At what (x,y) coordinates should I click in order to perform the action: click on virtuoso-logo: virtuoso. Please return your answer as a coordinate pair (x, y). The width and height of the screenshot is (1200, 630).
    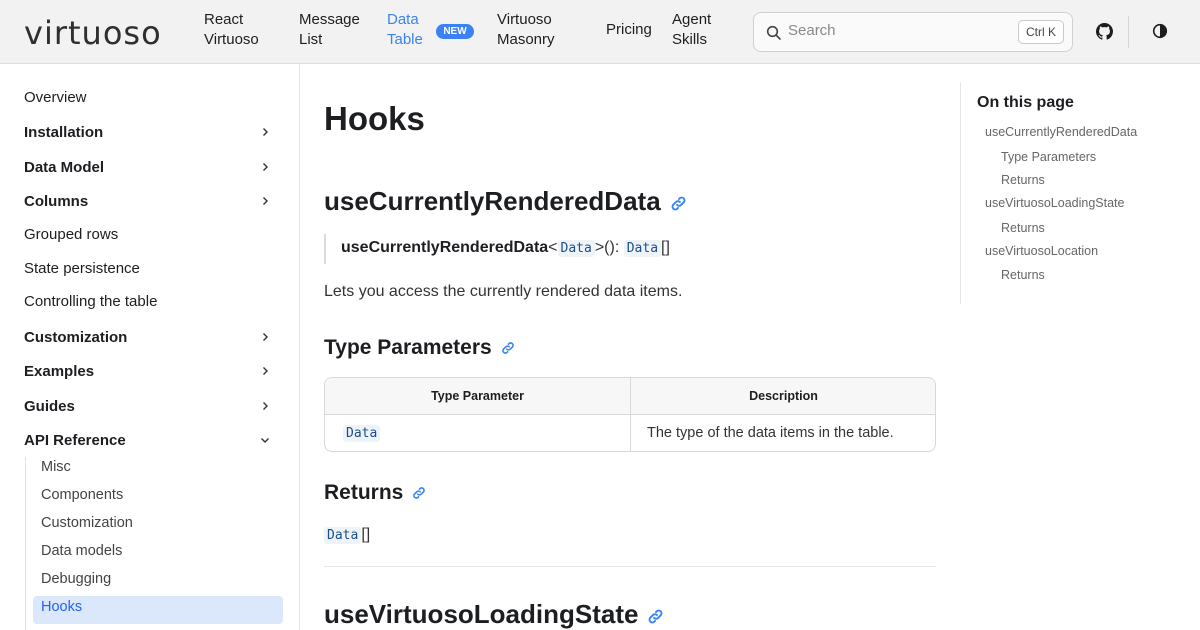
    Looking at the image, I should click on (103, 32).